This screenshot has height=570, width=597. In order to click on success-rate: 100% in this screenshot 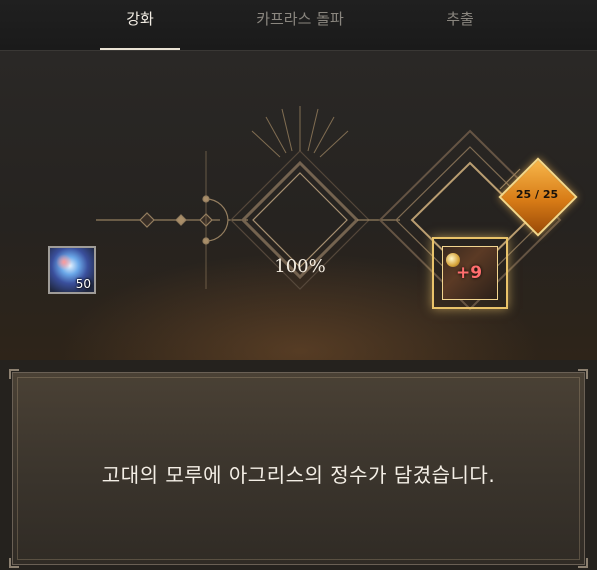, I will do `click(300, 266)`.